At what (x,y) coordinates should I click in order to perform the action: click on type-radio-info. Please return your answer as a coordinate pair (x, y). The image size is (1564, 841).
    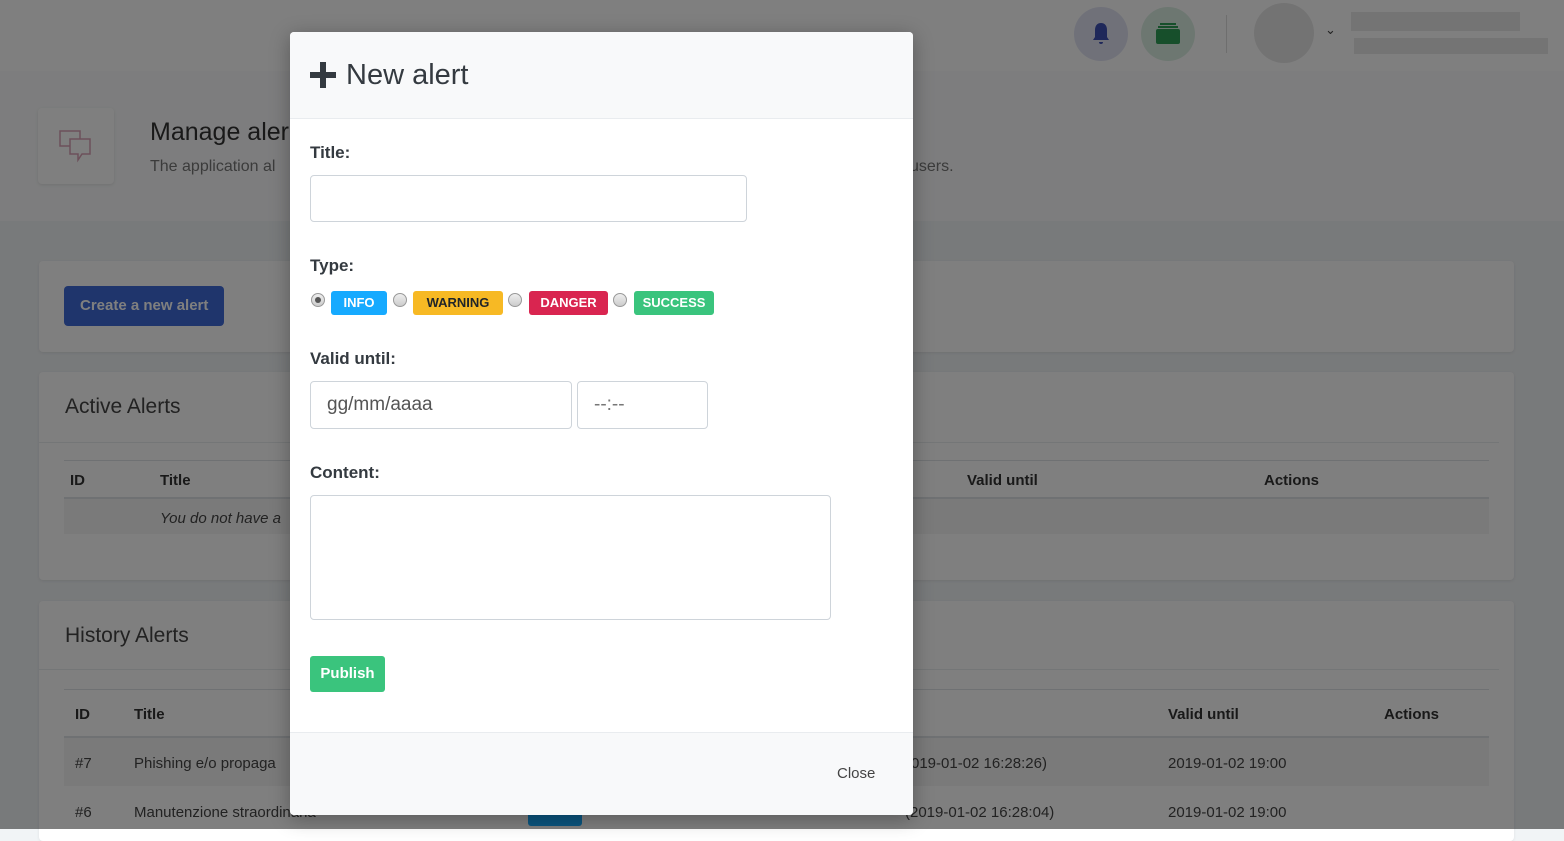
    Looking at the image, I should click on (318, 300).